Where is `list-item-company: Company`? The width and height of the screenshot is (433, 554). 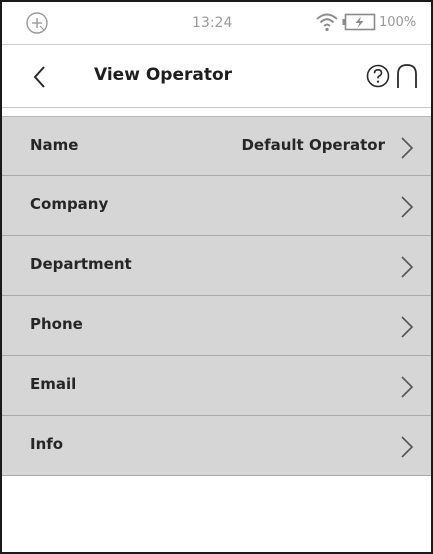 list-item-company: Company is located at coordinates (216, 206).